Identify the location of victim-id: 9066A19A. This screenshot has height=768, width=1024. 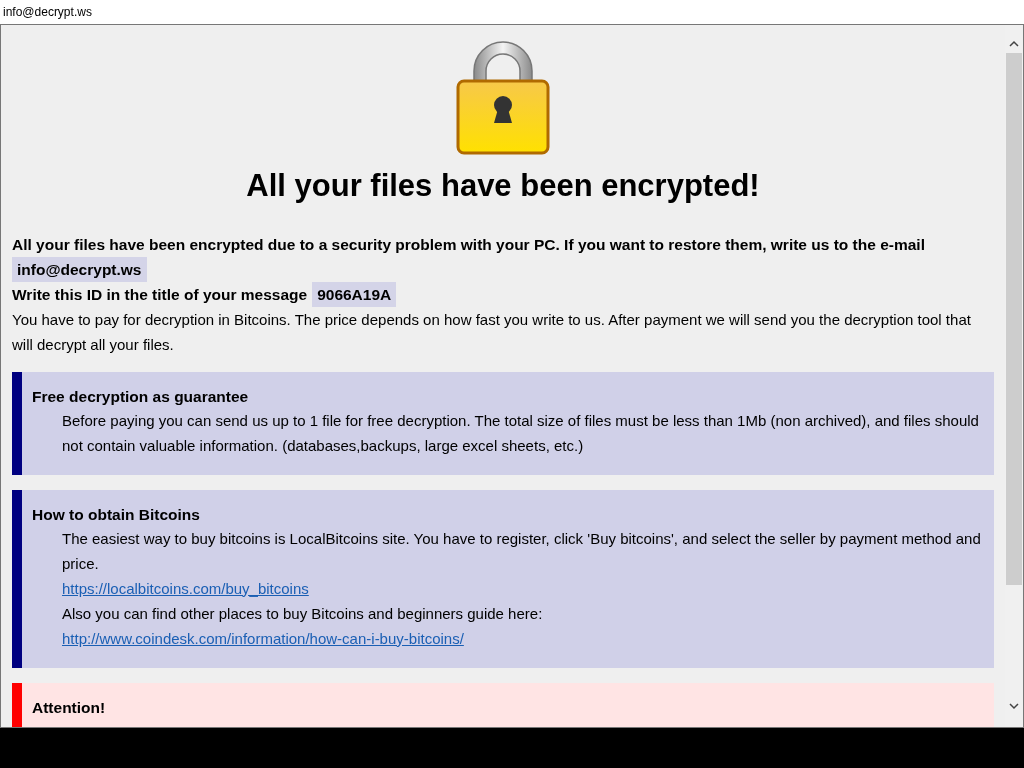
(354, 294).